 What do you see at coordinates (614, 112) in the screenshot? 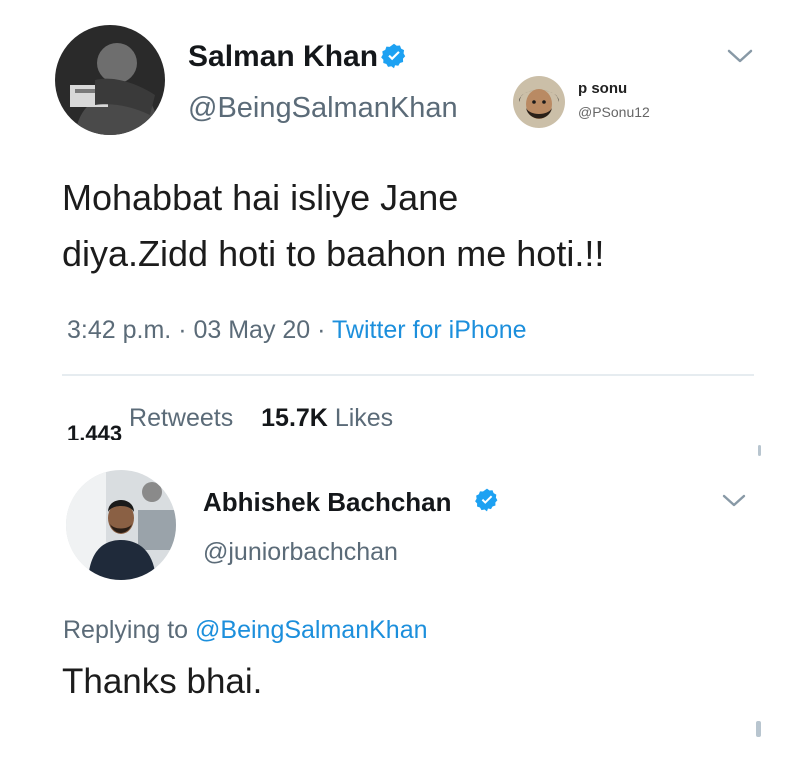
I see `psonu-handle: @PSonu12` at bounding box center [614, 112].